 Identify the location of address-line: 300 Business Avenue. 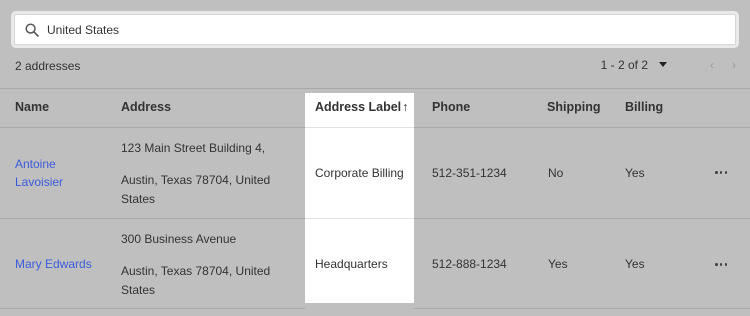
(179, 239).